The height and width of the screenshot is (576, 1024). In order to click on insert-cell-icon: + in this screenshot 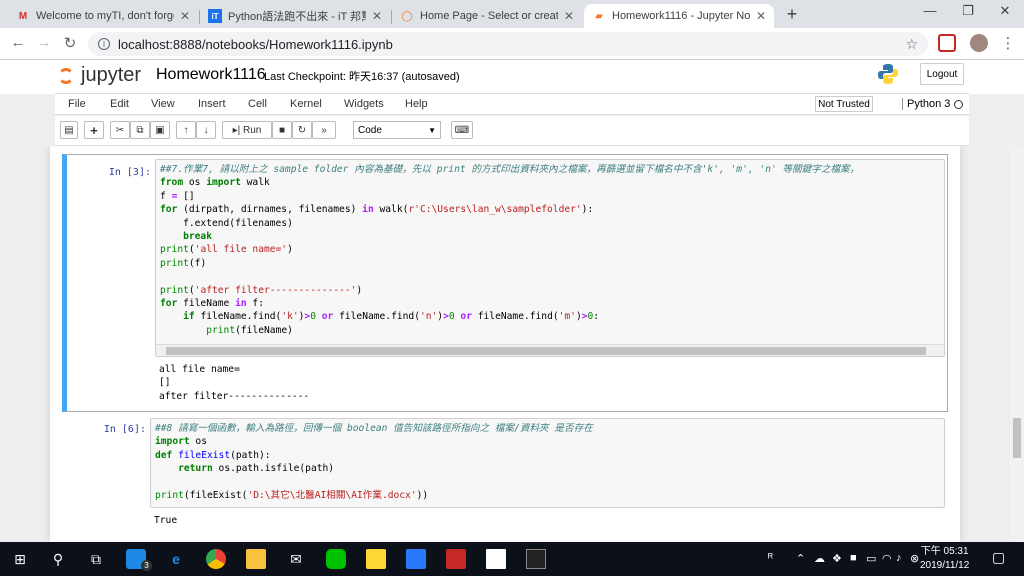, I will do `click(94, 130)`.